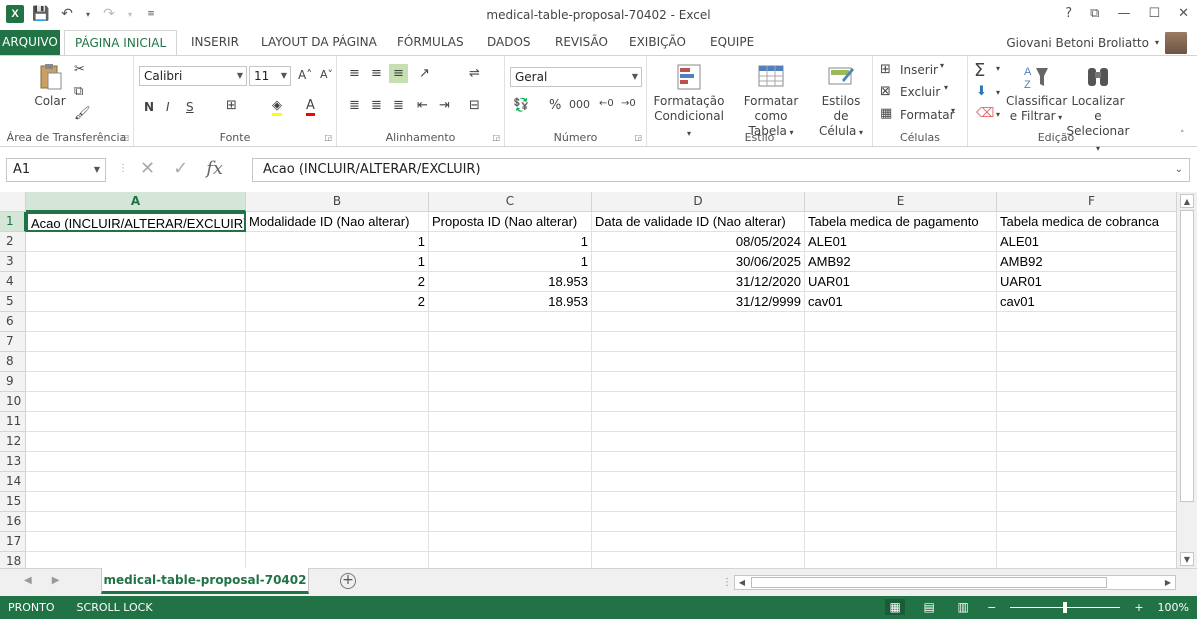 The height and width of the screenshot is (619, 1197). What do you see at coordinates (901, 442) in the screenshot?
I see `cell-e12` at bounding box center [901, 442].